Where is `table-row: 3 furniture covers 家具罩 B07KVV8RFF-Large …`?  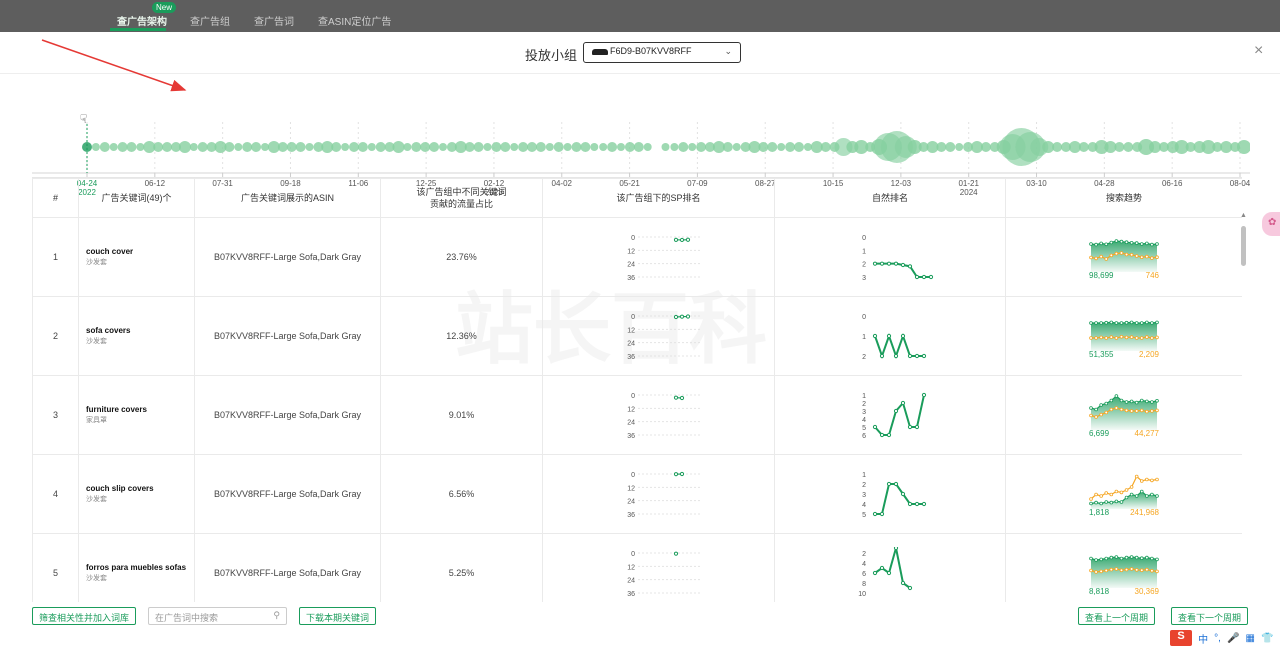 table-row: 3 furniture covers 家具罩 B07KVV8RFF-Large … is located at coordinates (637, 415).